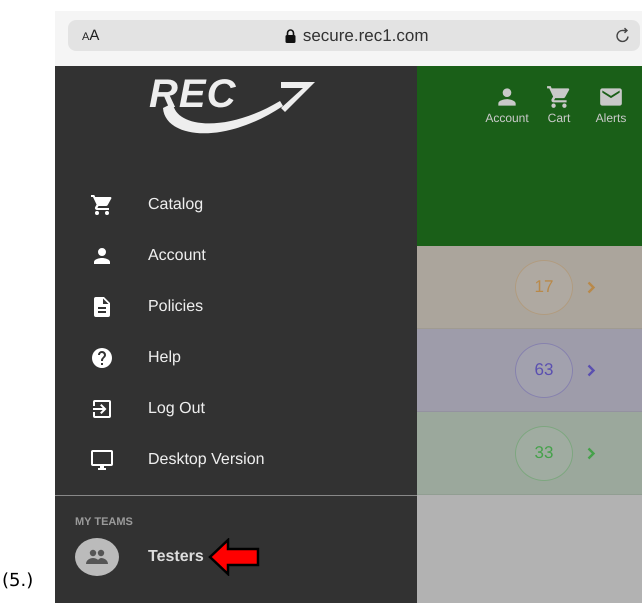  What do you see at coordinates (91, 35) in the screenshot?
I see `text-size-button: AA` at bounding box center [91, 35].